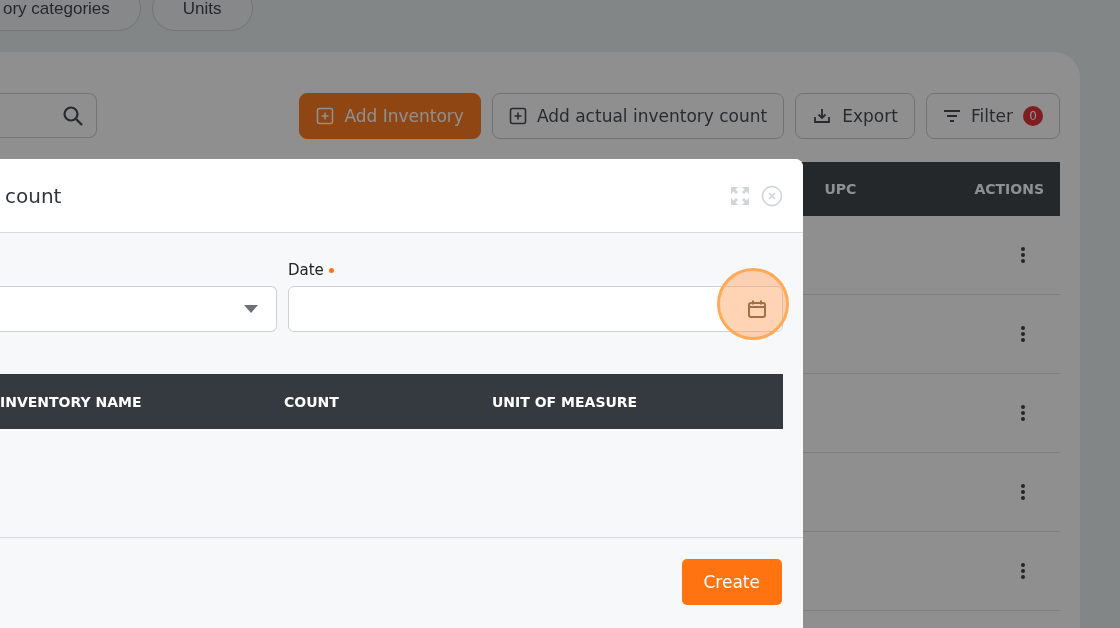  I want to click on search-field, so click(48, 115).